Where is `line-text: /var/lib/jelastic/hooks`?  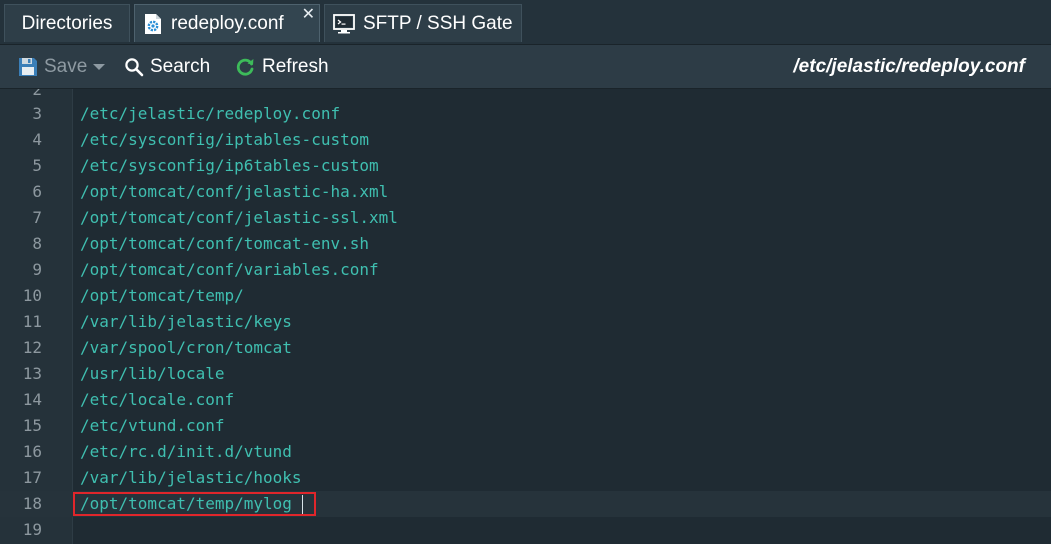 line-text: /var/lib/jelastic/hooks is located at coordinates (191, 477).